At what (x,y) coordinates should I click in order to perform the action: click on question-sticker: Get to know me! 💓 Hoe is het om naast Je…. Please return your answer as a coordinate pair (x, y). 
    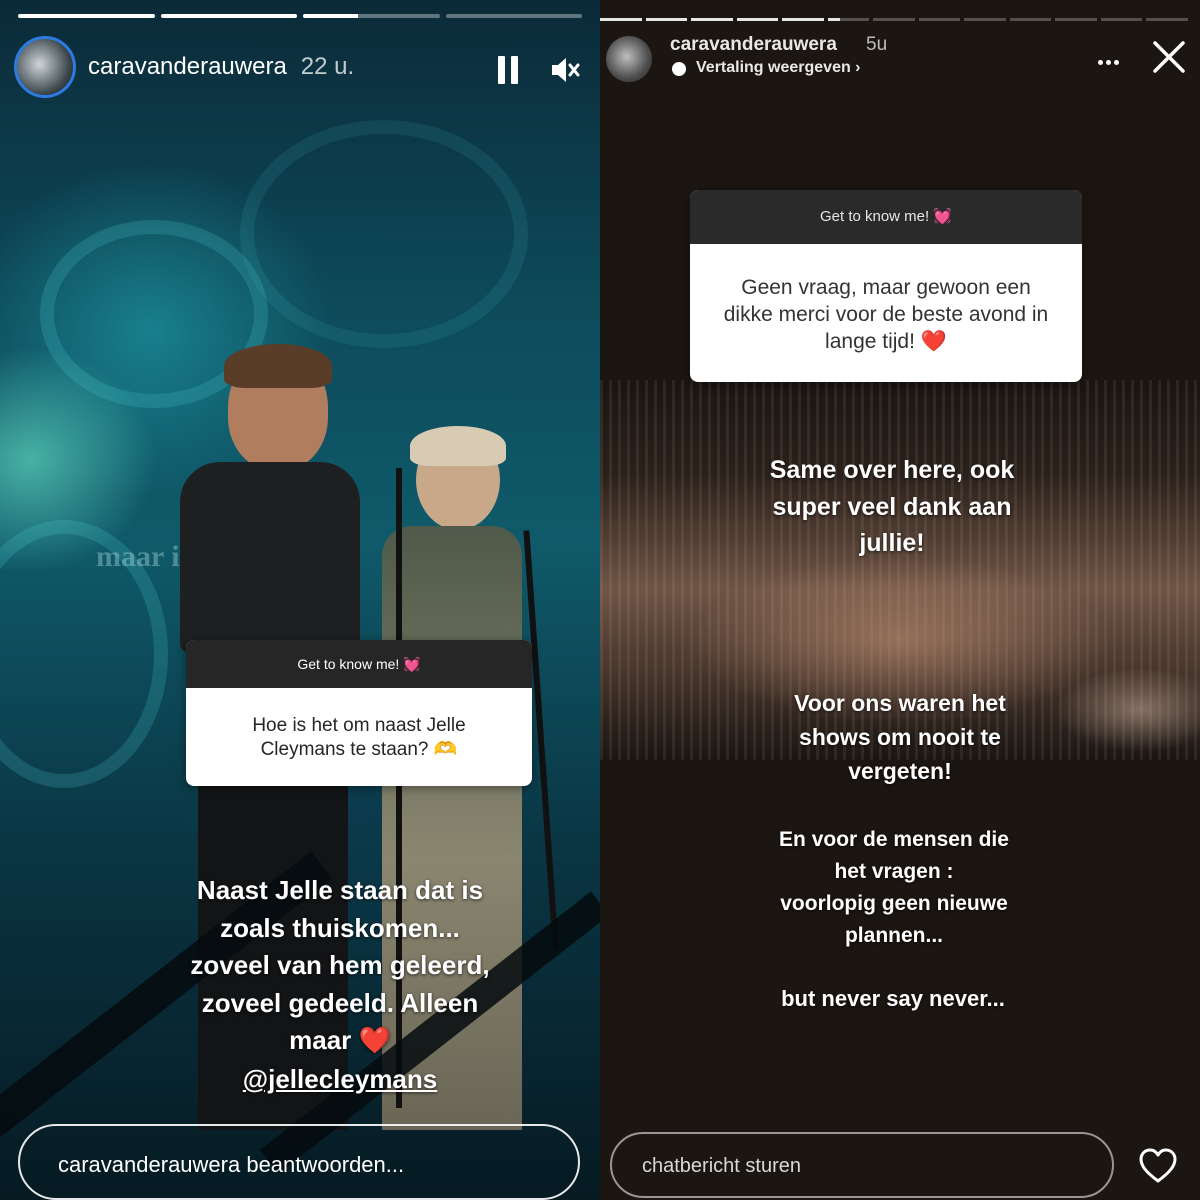
    Looking at the image, I should click on (359, 713).